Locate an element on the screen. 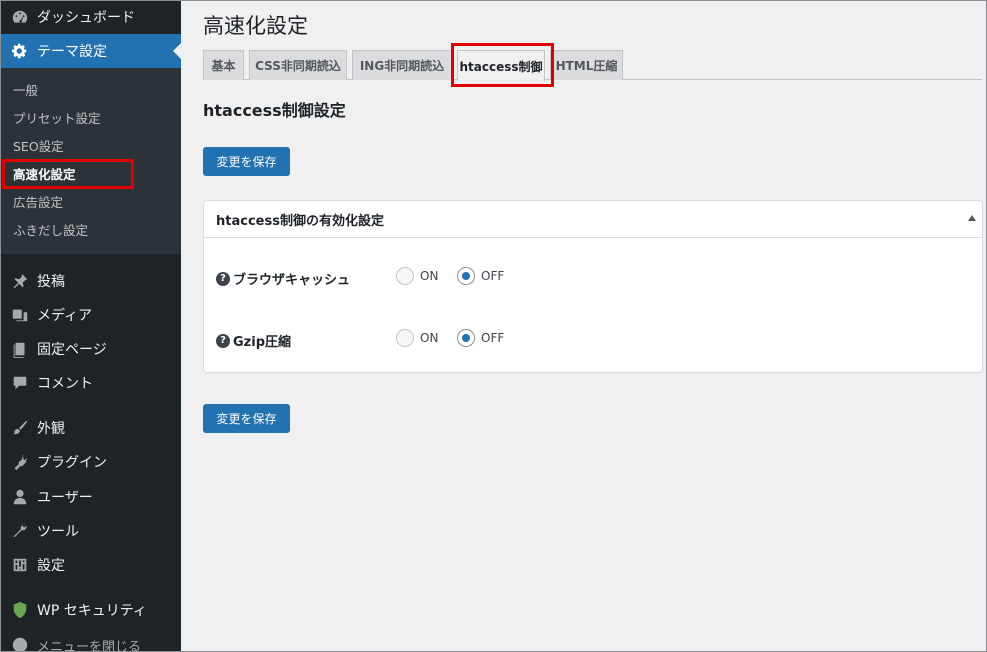 This screenshot has height=652, width=987. menu-posts: 投稿 is located at coordinates (90, 281).